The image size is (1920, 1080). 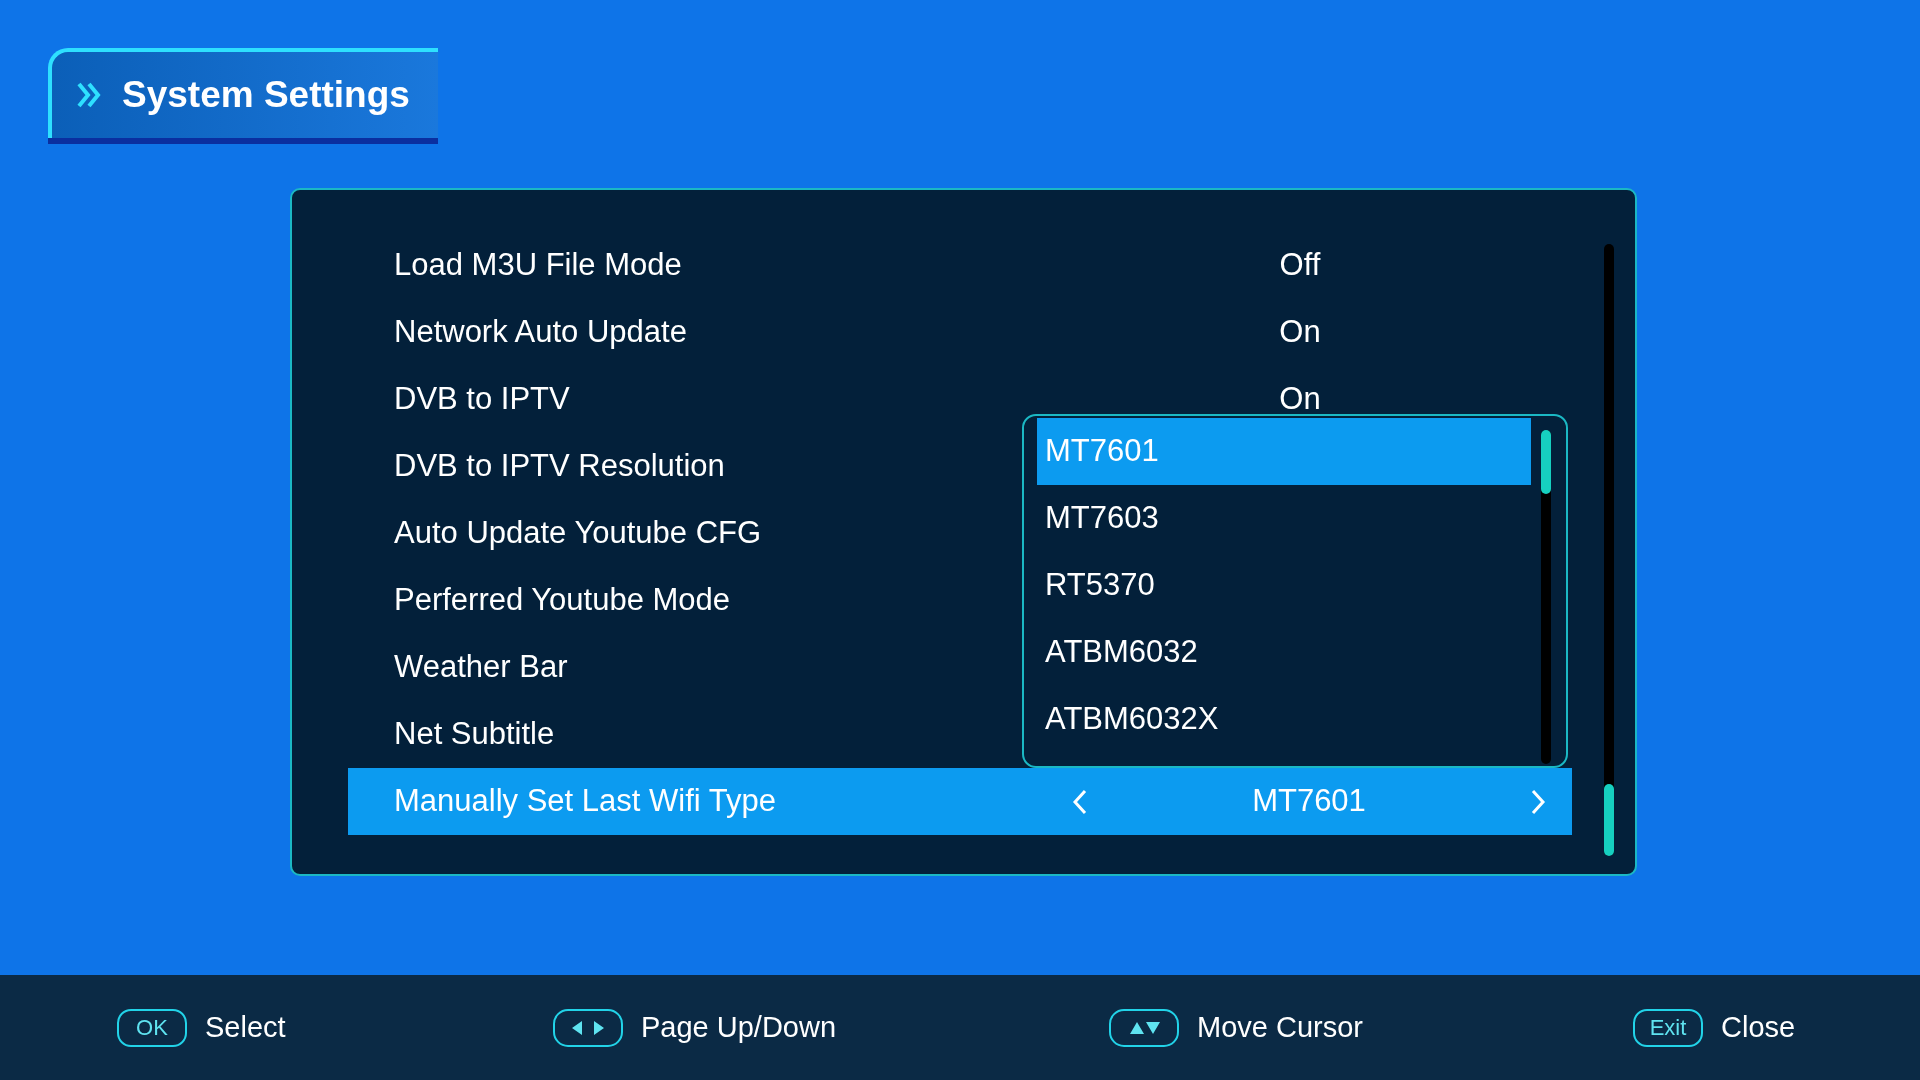 I want to click on footer-hint: Page Up/Down, so click(x=739, y=1027).